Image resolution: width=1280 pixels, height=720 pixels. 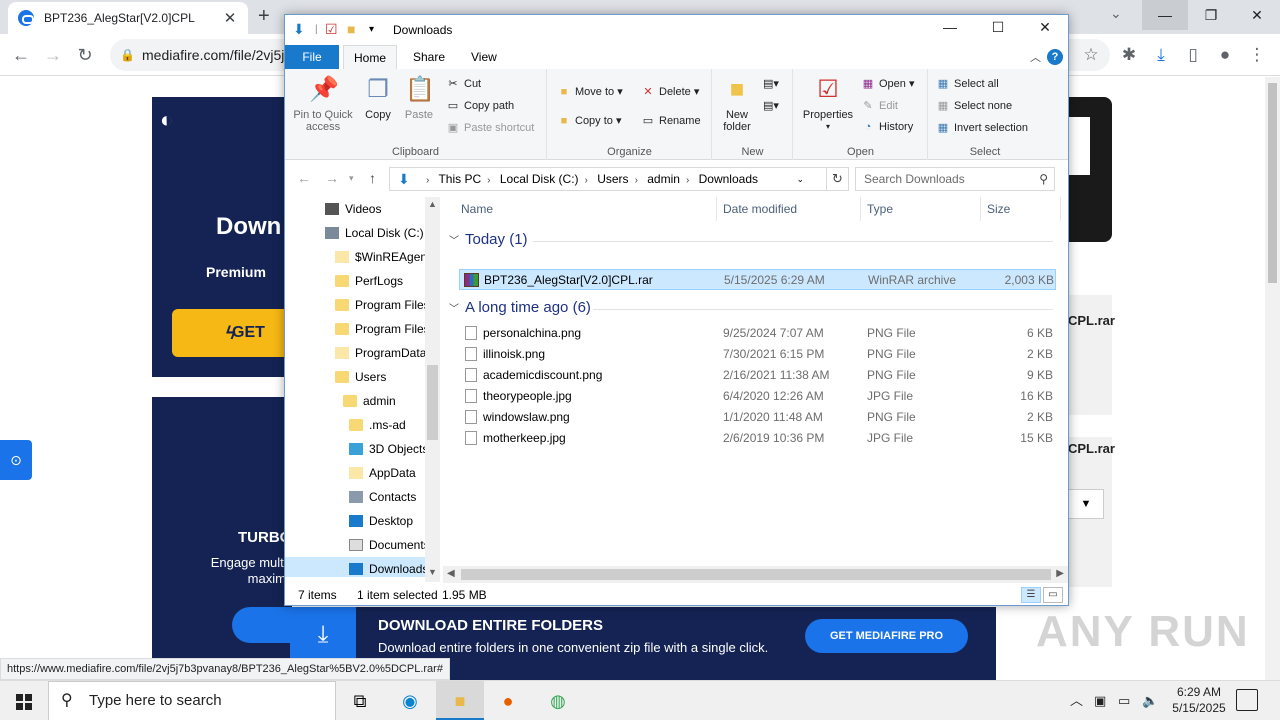 I want to click on crumb-this-pc: This PC, so click(x=459, y=179).